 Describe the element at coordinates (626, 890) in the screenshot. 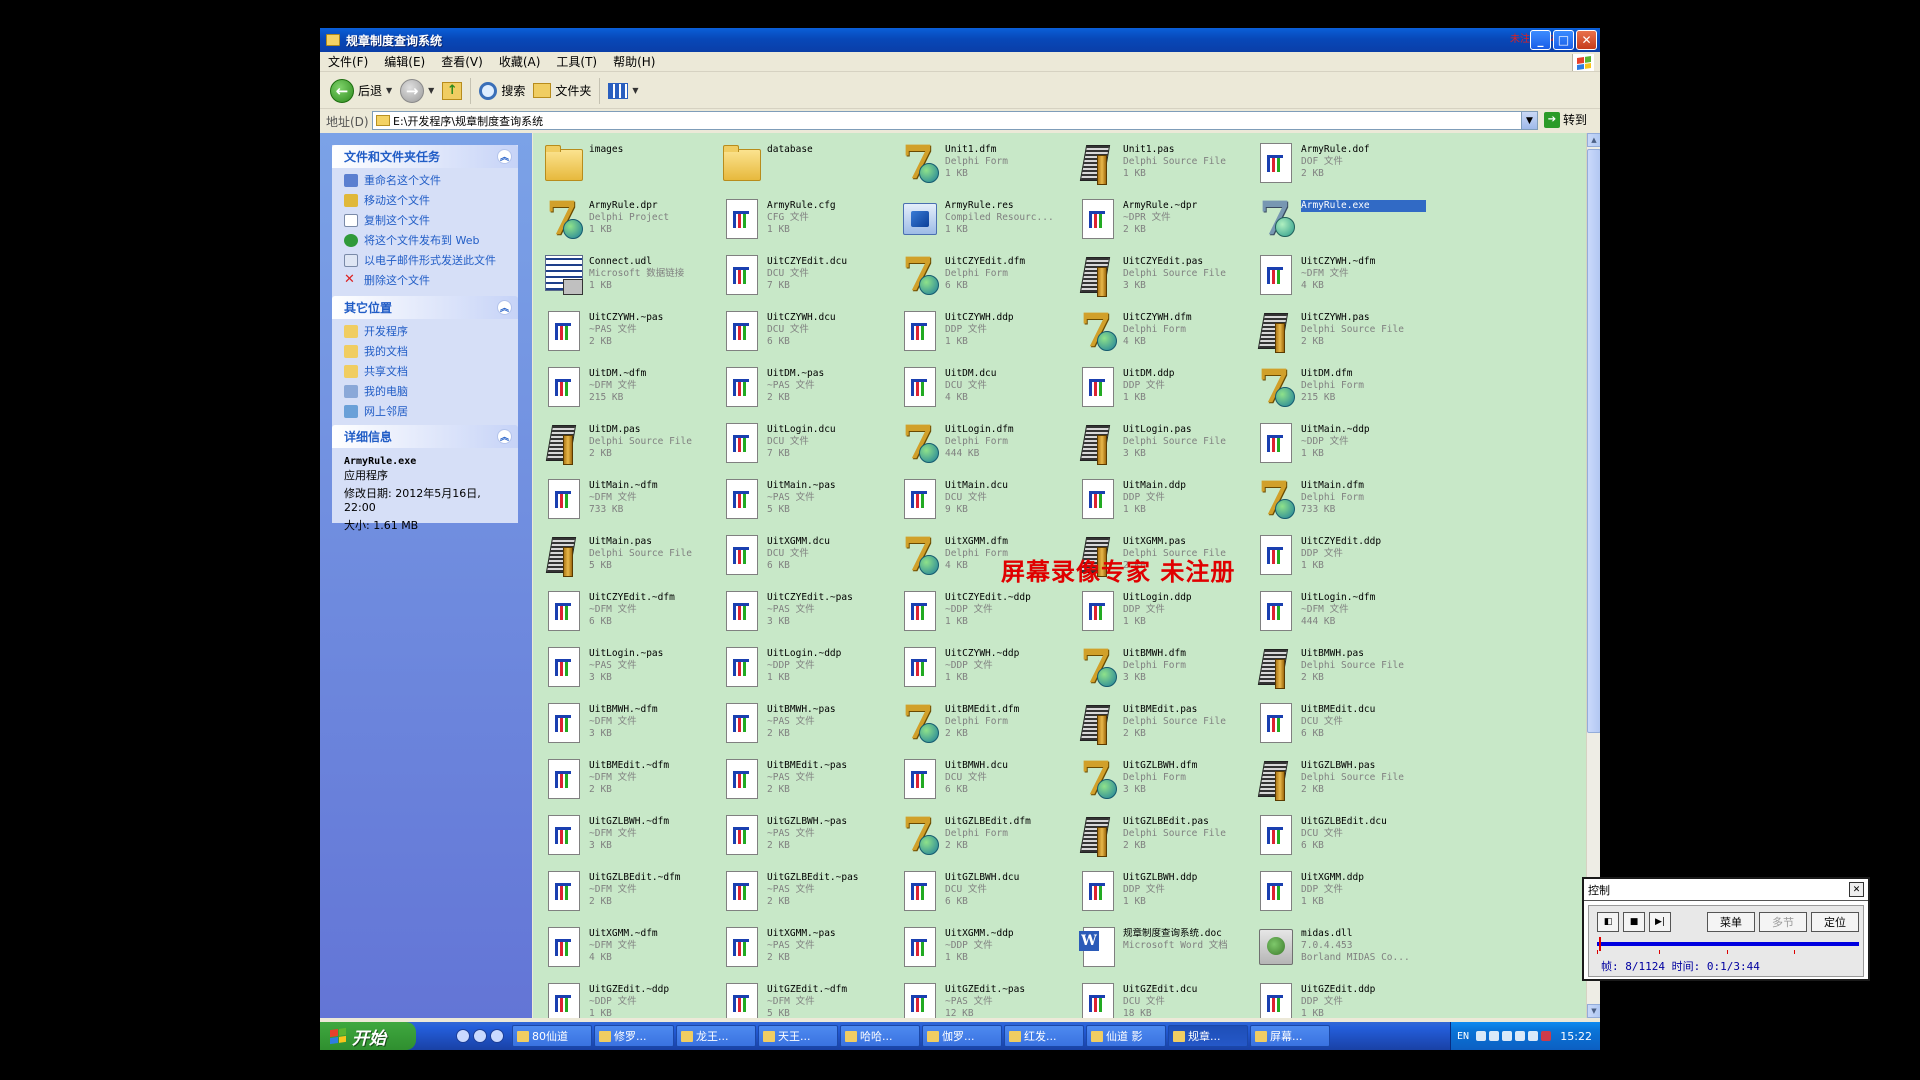

I see `file-item: UitGZLBEdit.~dfm ~DFM 文件 2 KB` at that location.